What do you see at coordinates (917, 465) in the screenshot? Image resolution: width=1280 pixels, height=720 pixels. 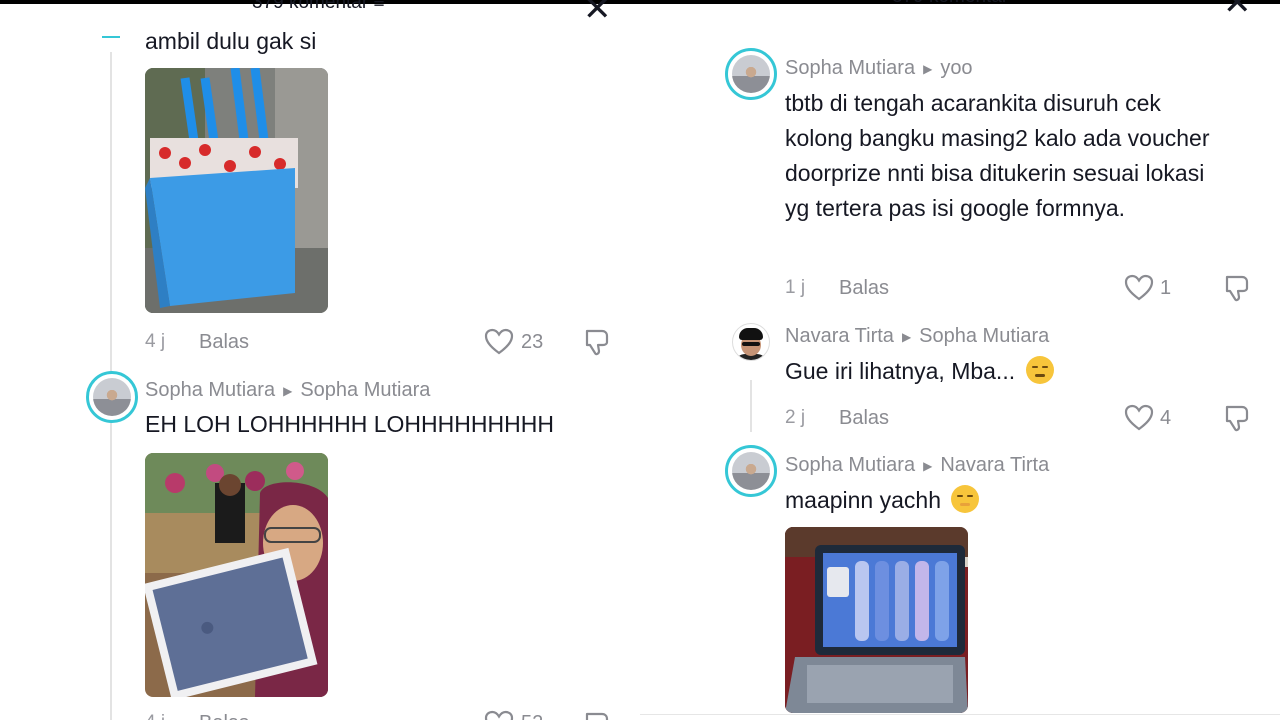 I see `comment-author-line: Sopha Mutiara ▶ Navara Tirta` at bounding box center [917, 465].